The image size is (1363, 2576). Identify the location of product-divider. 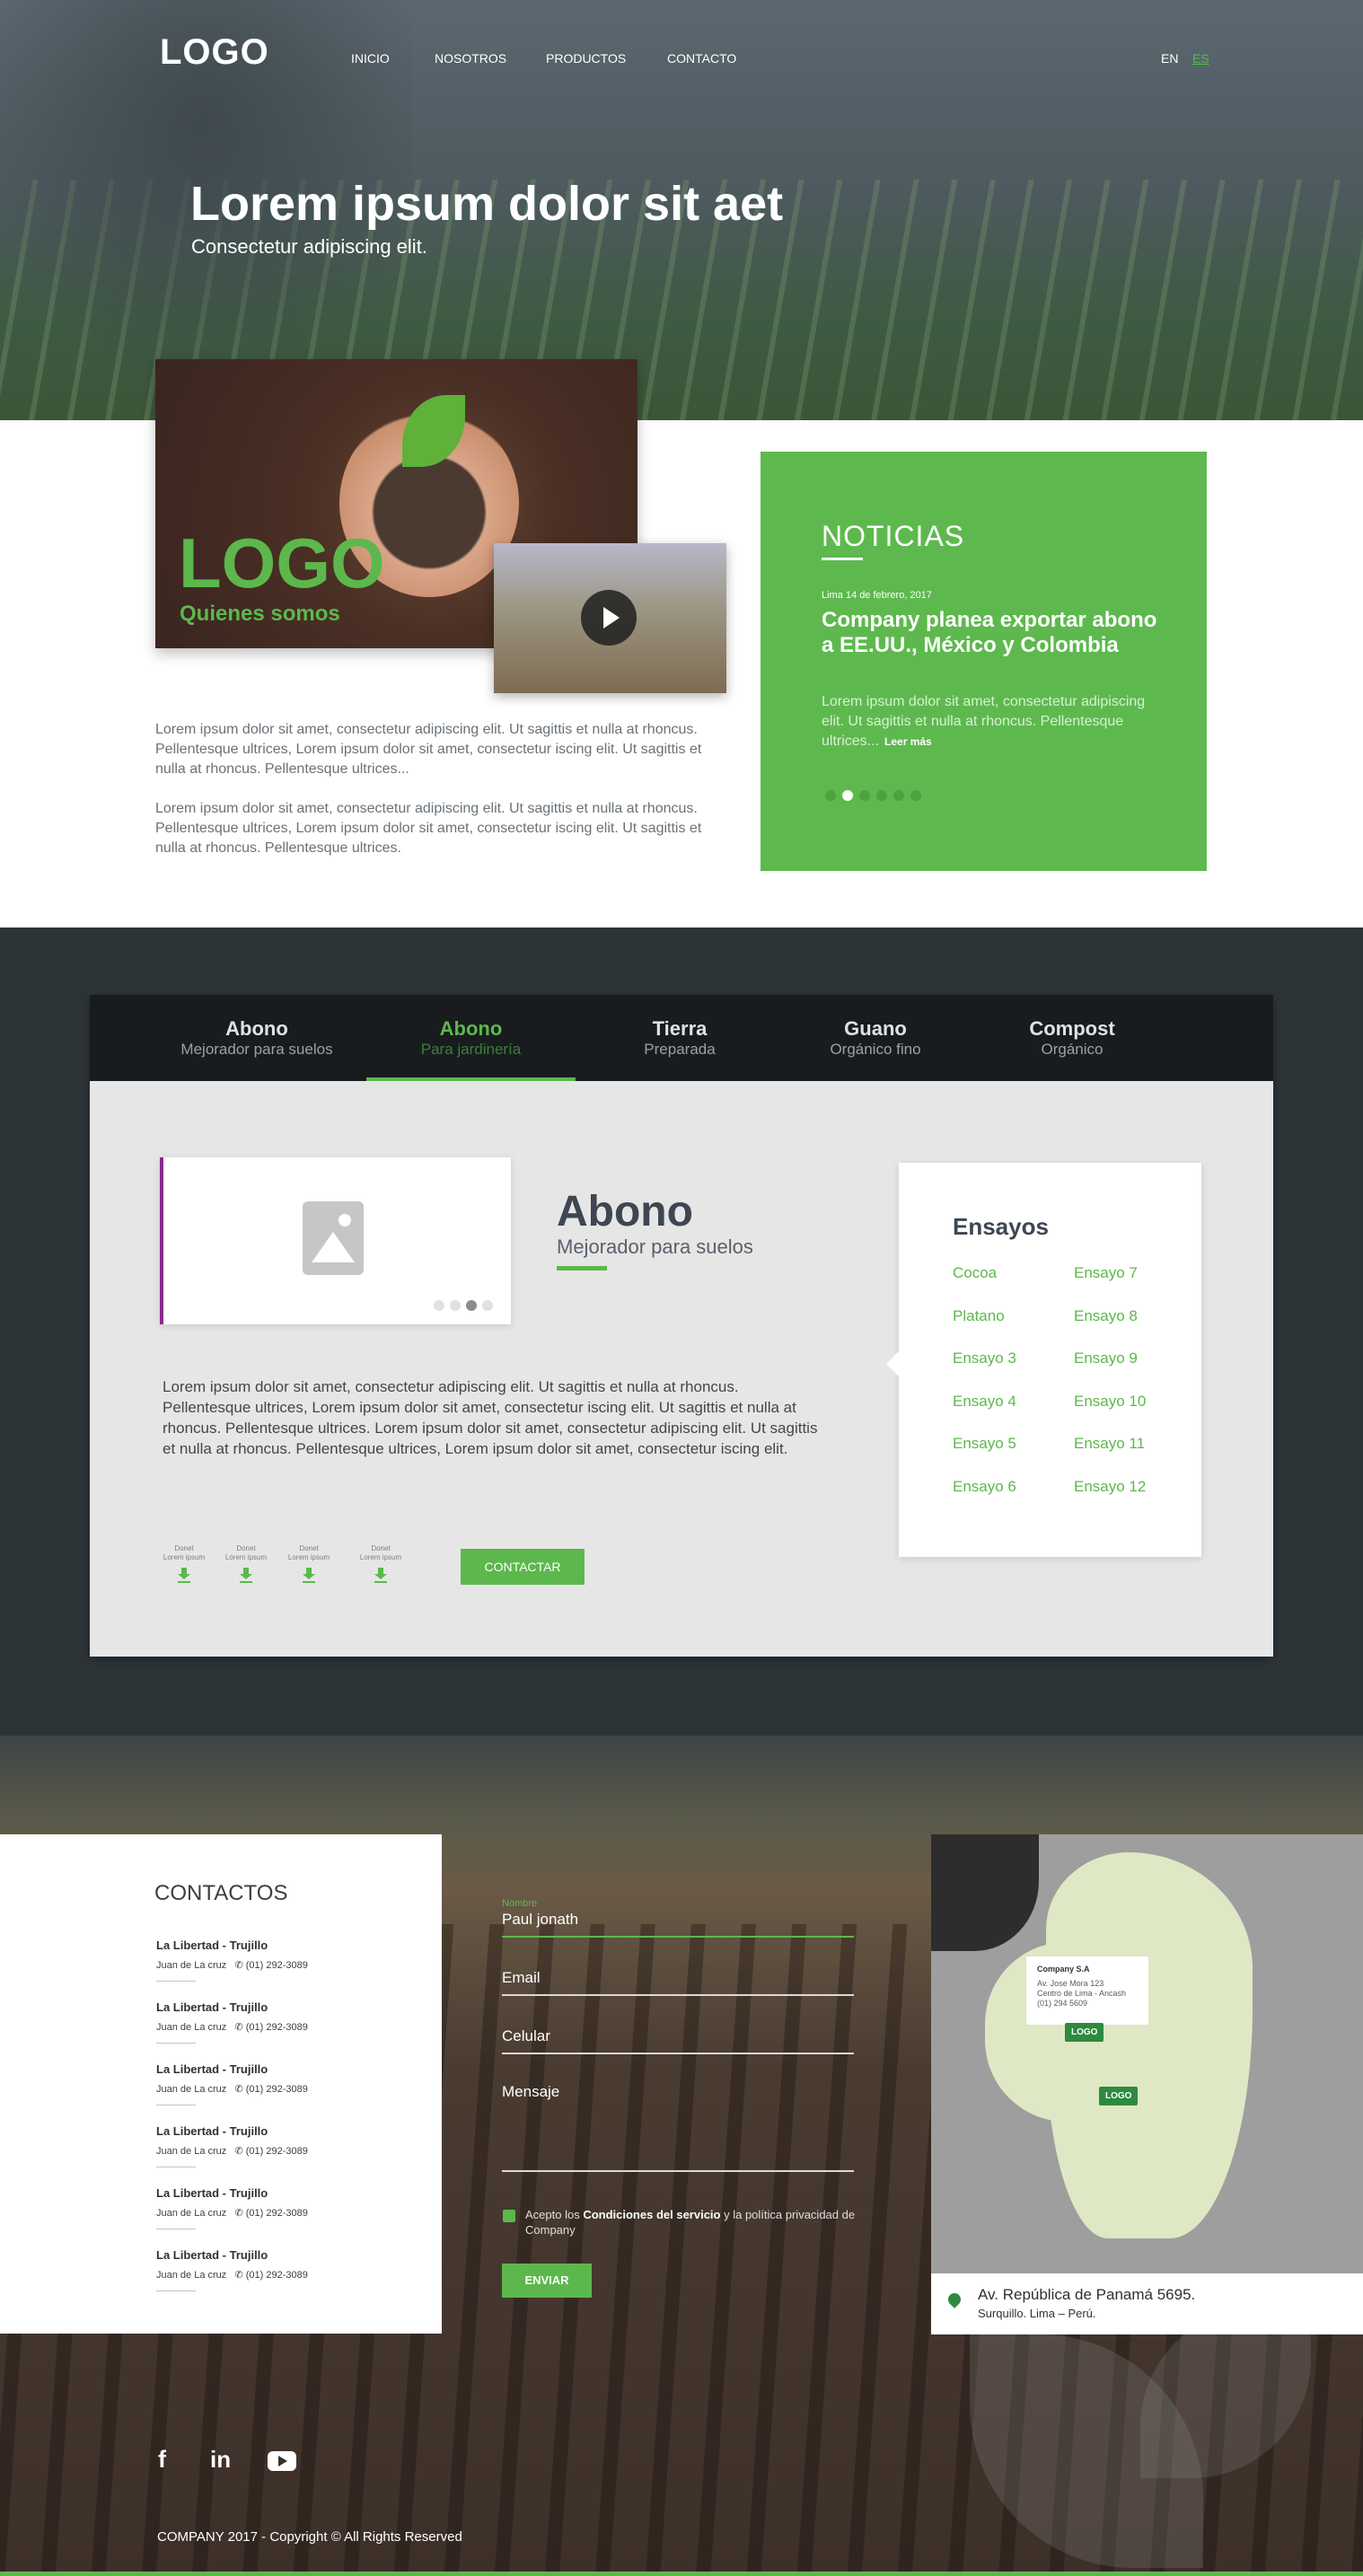
(582, 1268).